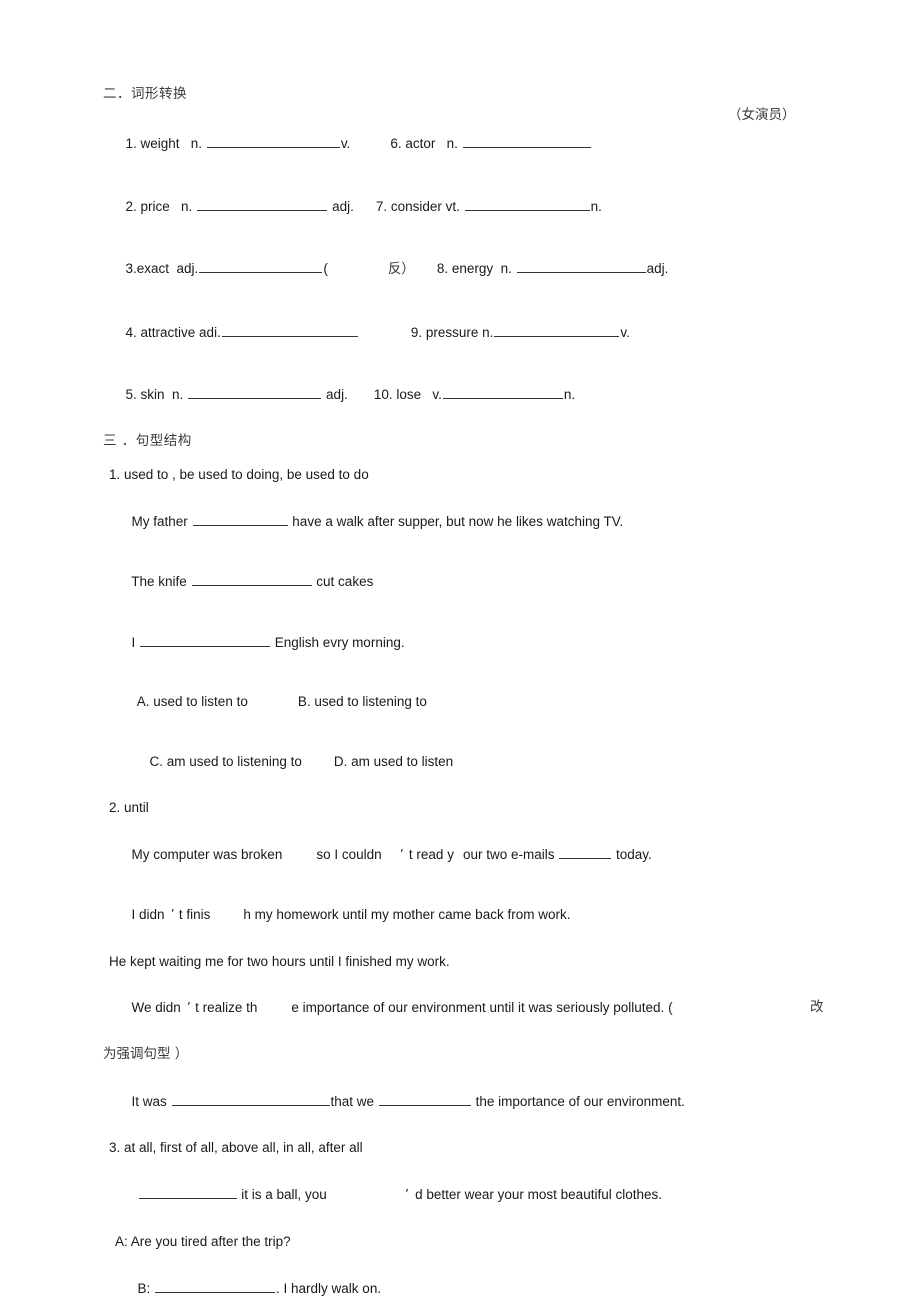 This screenshot has width=920, height=1303. I want to click on g1-s2-b: cut cakes, so click(343, 581).